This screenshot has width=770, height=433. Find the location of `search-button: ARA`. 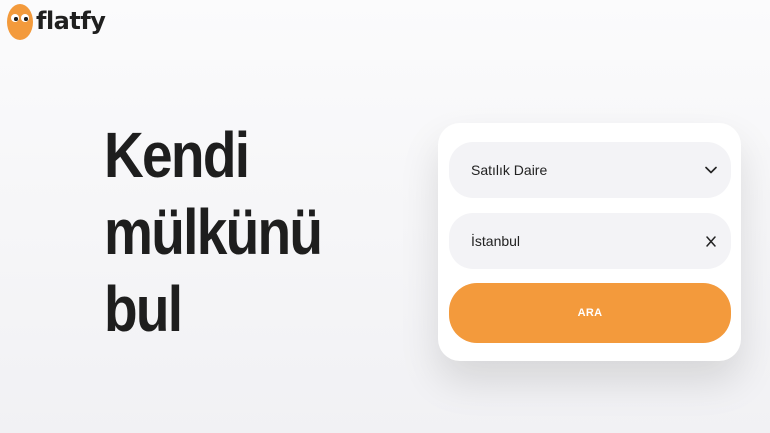

search-button: ARA is located at coordinates (590, 313).